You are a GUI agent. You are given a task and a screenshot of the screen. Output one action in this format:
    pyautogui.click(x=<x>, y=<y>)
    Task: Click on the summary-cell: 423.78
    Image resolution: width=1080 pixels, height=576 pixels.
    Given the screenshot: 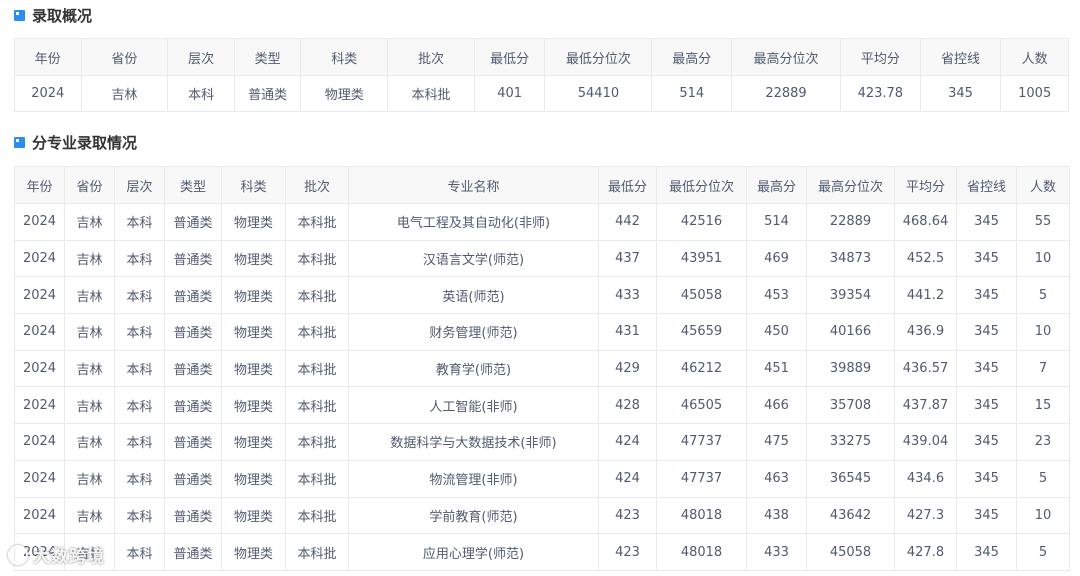 What is the action you would take?
    pyautogui.click(x=880, y=93)
    